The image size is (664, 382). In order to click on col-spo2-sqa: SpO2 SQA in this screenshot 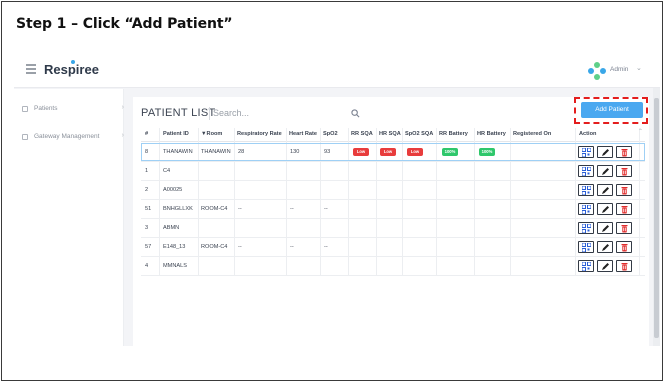, I will do `click(419, 134)`.